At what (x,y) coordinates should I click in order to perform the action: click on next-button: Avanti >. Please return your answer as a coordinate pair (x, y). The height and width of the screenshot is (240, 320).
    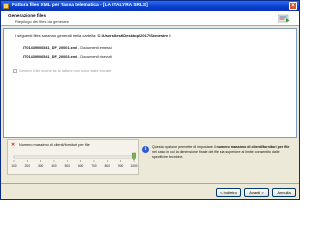
    Looking at the image, I should click on (256, 192).